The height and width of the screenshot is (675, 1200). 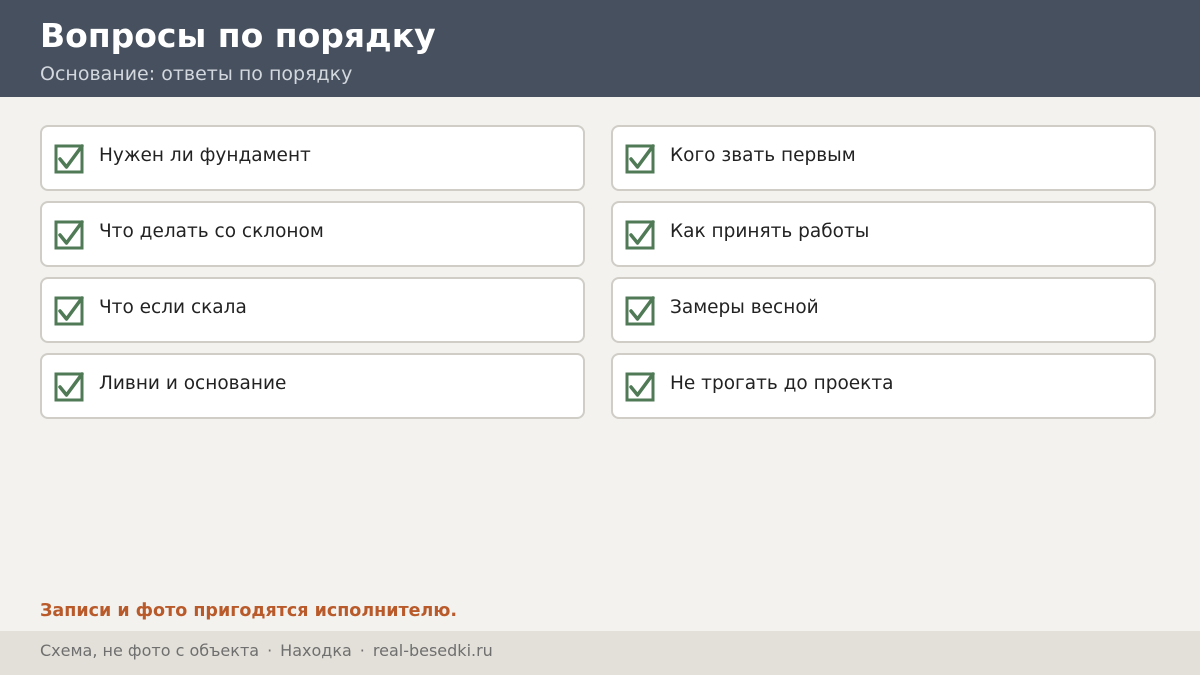 I want to click on footer-source: Схема, не фото с объекта, so click(x=150, y=650).